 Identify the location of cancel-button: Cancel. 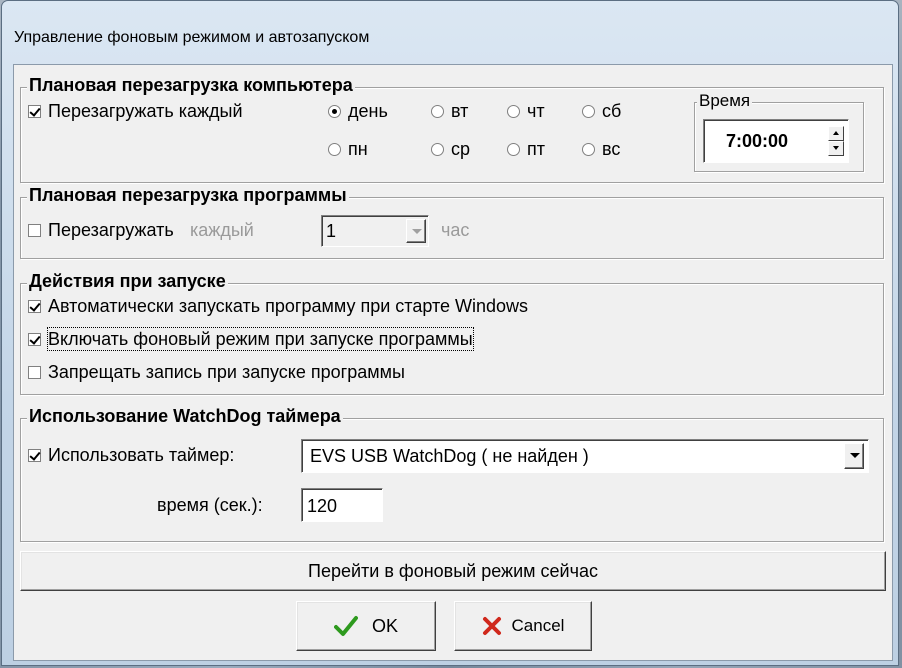
(523, 626).